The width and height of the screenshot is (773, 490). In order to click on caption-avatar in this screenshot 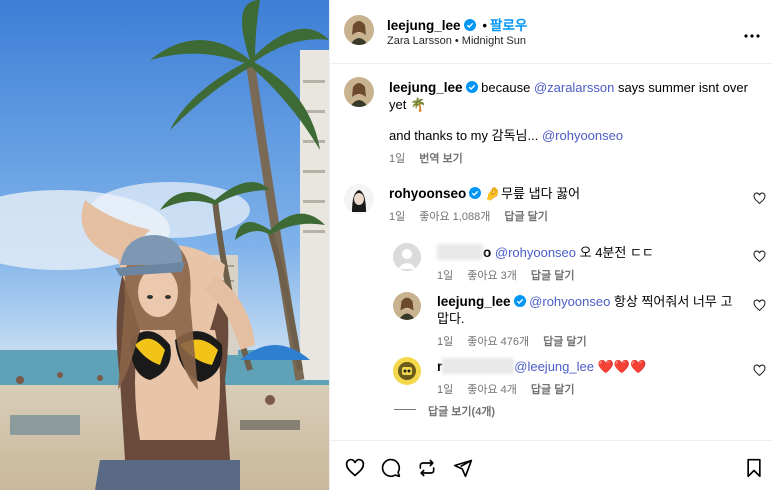, I will do `click(359, 92)`.